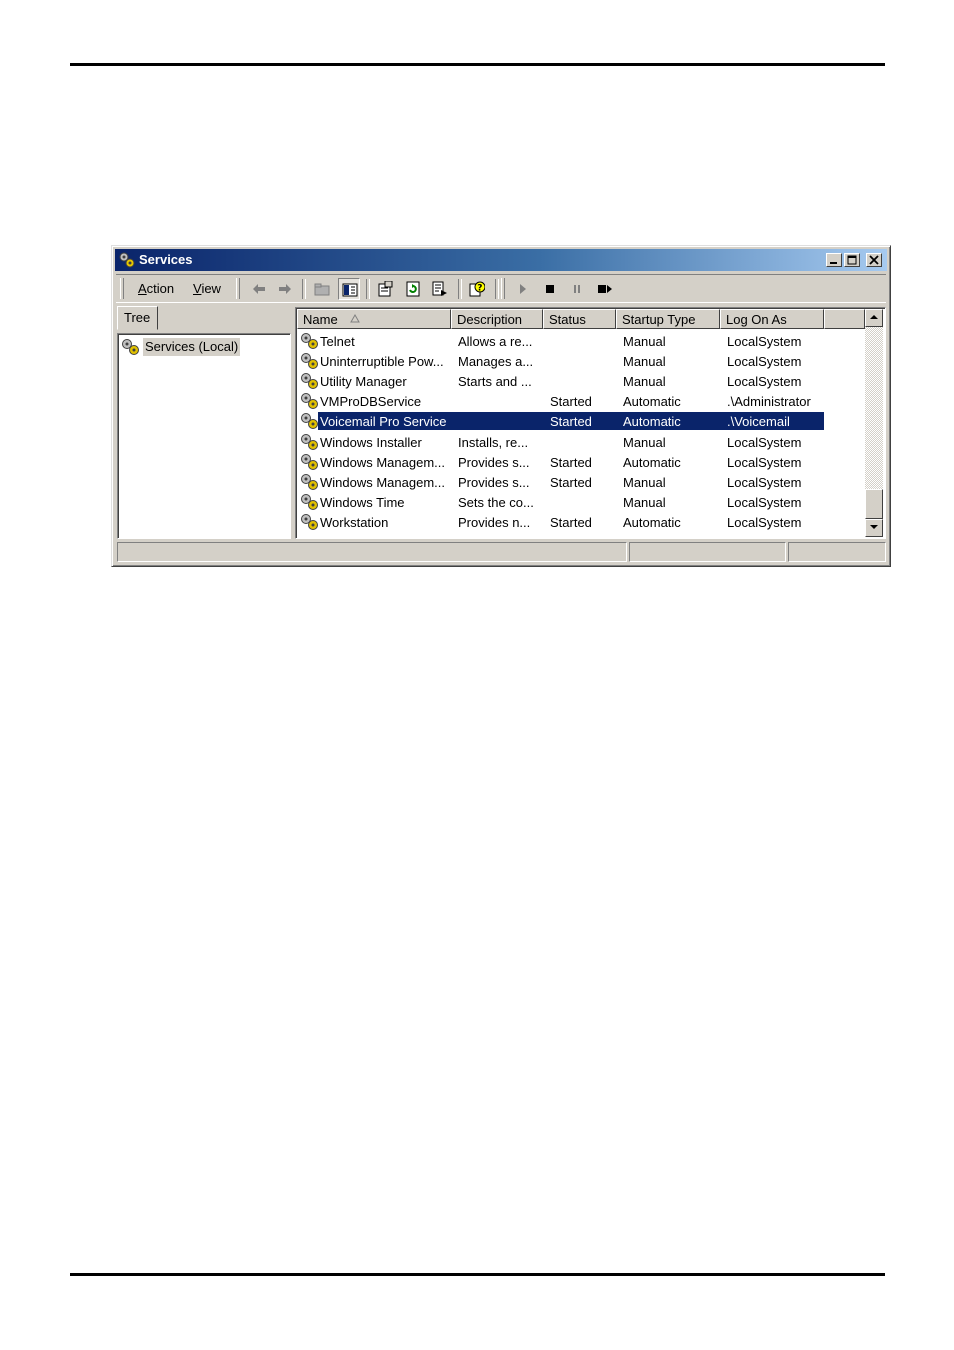 This screenshot has width=954, height=1350. I want to click on maximize-icon, so click(852, 260).